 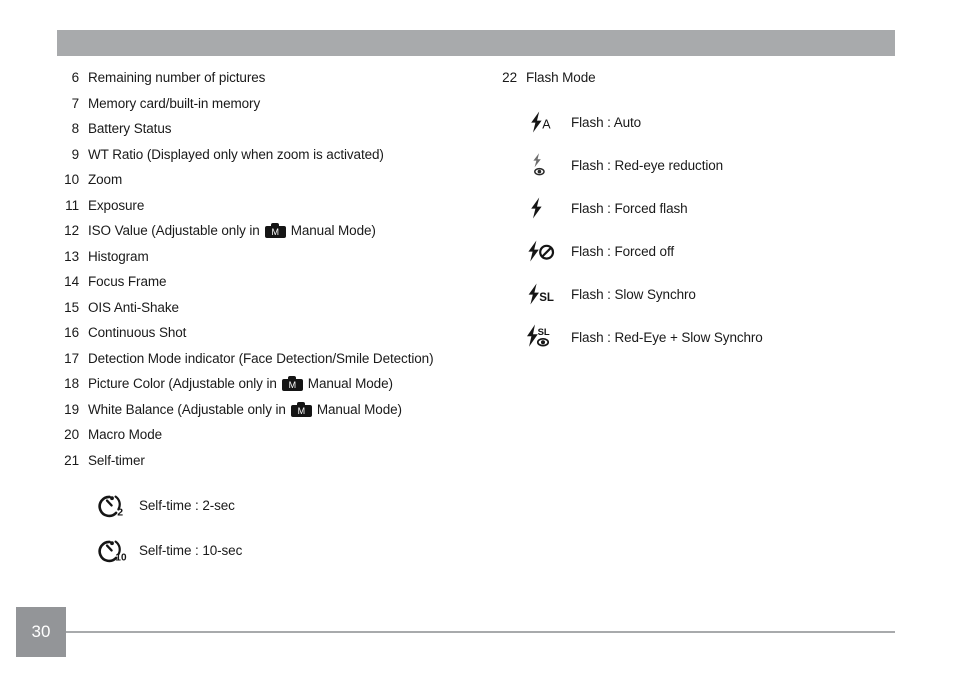 I want to click on list-item-text: Zoom, so click(x=105, y=179).